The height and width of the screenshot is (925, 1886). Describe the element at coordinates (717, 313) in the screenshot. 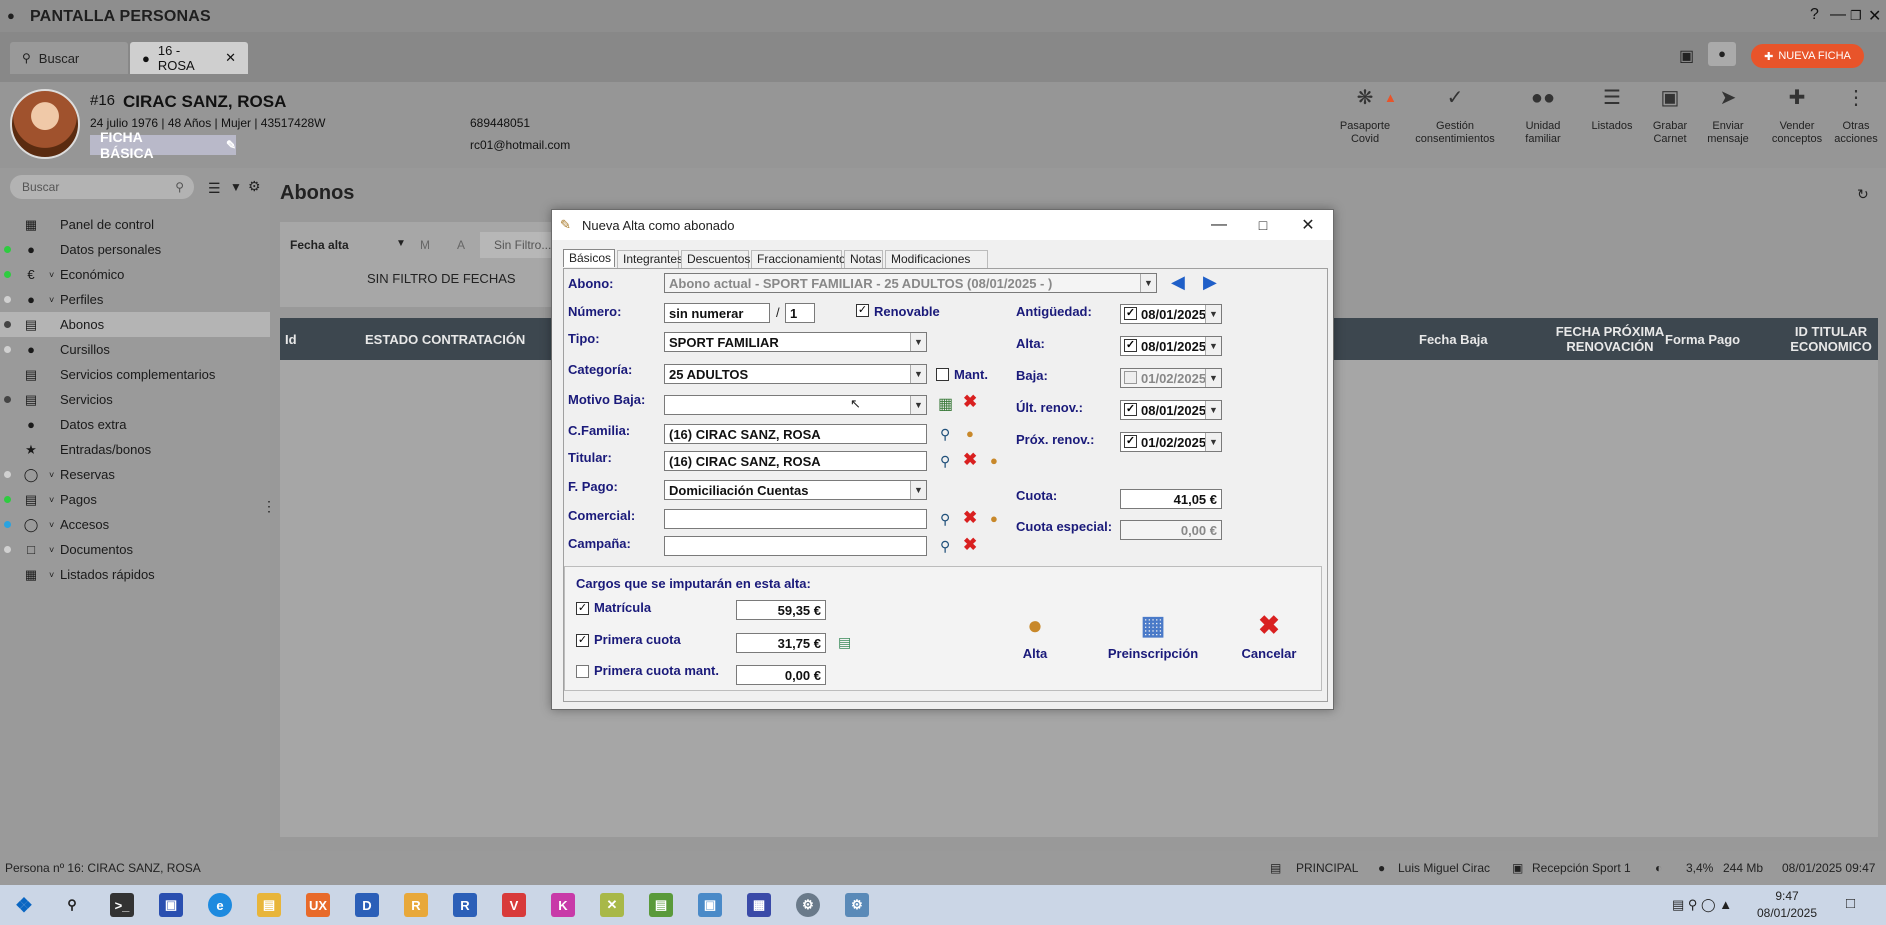

I see `numero-input: sin numerar` at that location.